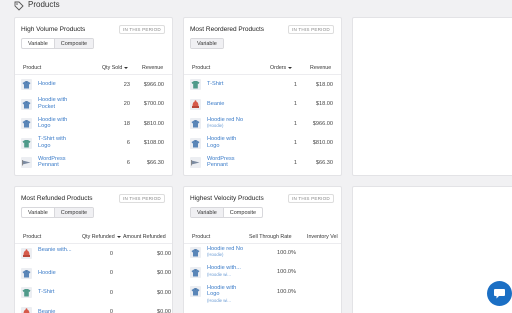 The width and height of the screenshot is (512, 313). Describe the element at coordinates (98, 237) in the screenshot. I see `column-label: Qty Refunded` at that location.